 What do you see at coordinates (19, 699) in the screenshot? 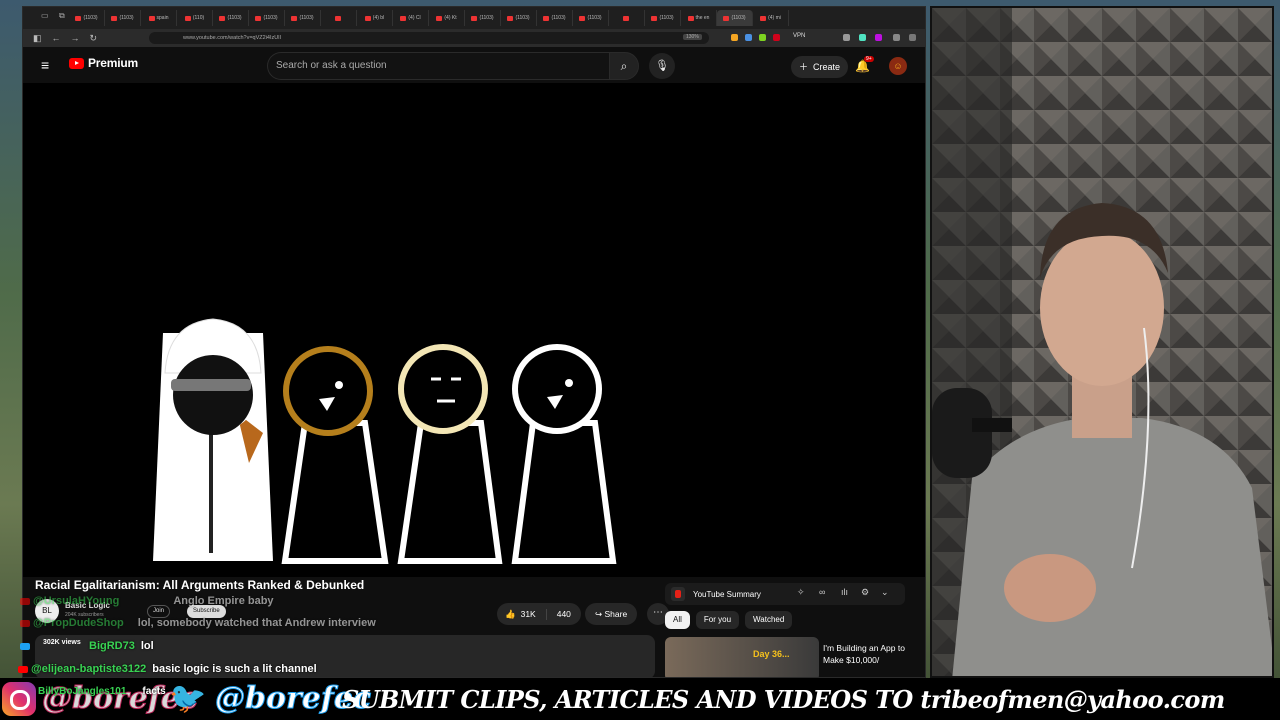
I see `instagram-icon` at bounding box center [19, 699].